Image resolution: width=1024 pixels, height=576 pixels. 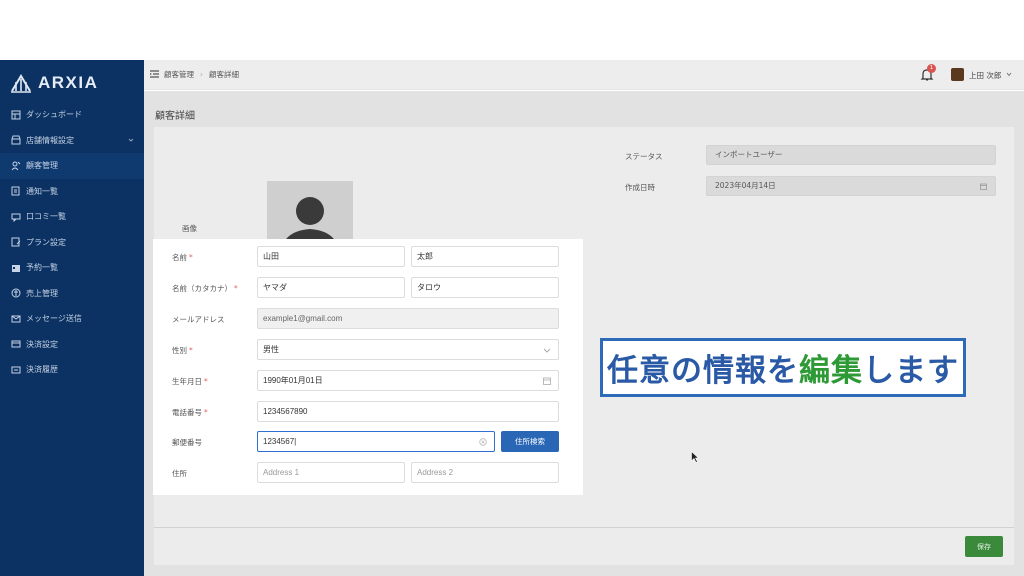 I want to click on notification-badge: 1, so click(x=931, y=68).